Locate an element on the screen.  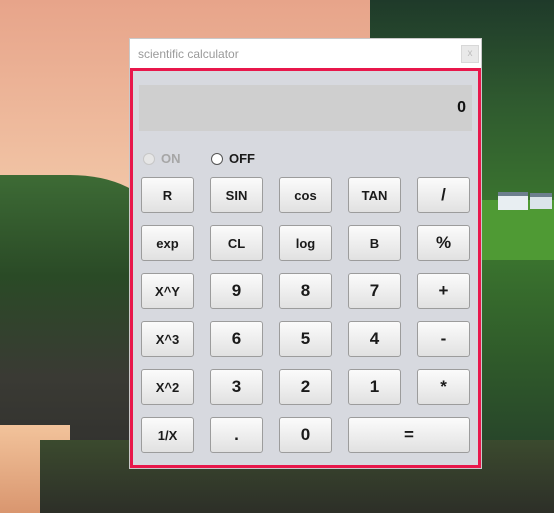
b-button: B is located at coordinates (374, 243).